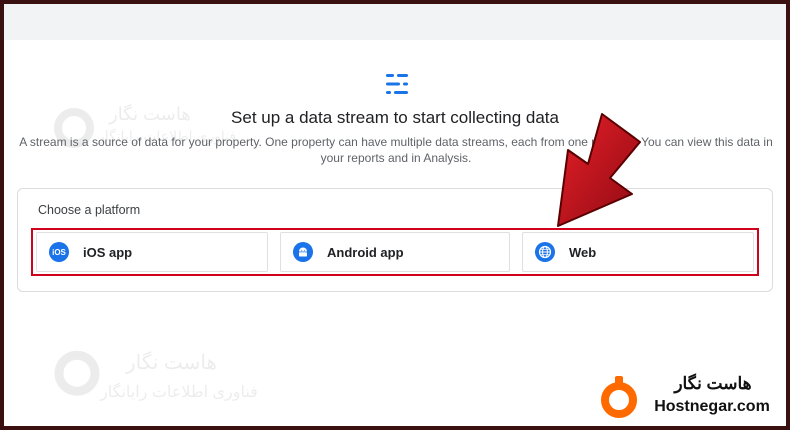  I want to click on android-icon, so click(303, 252).